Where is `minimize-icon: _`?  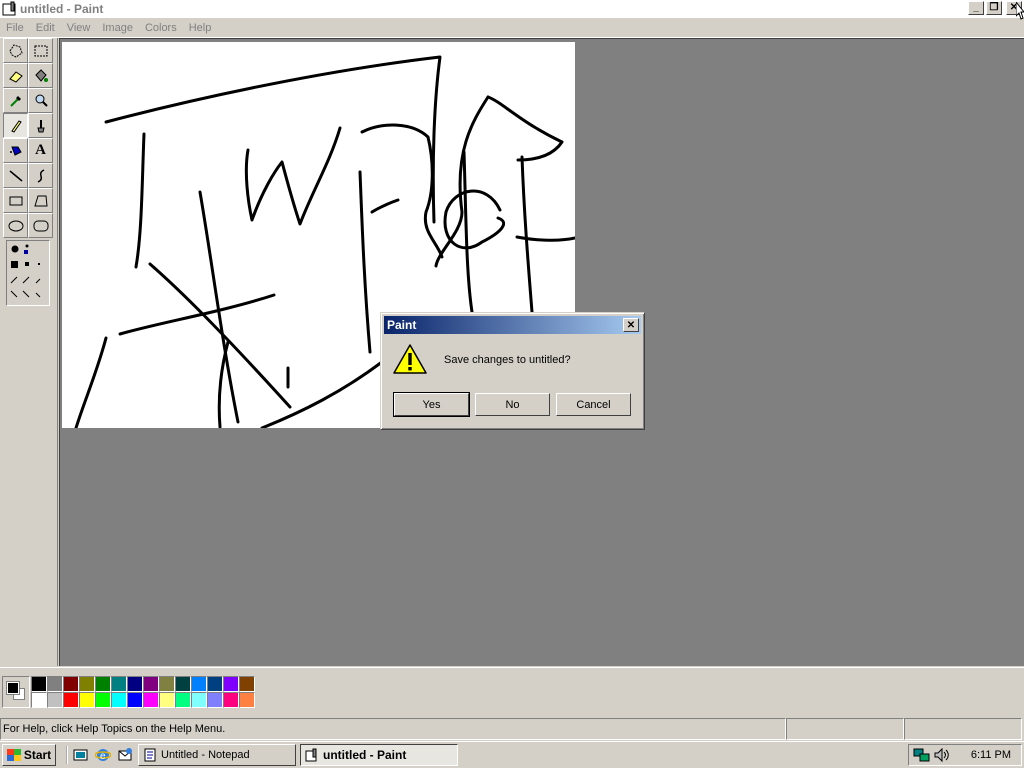
minimize-icon: _ is located at coordinates (976, 7).